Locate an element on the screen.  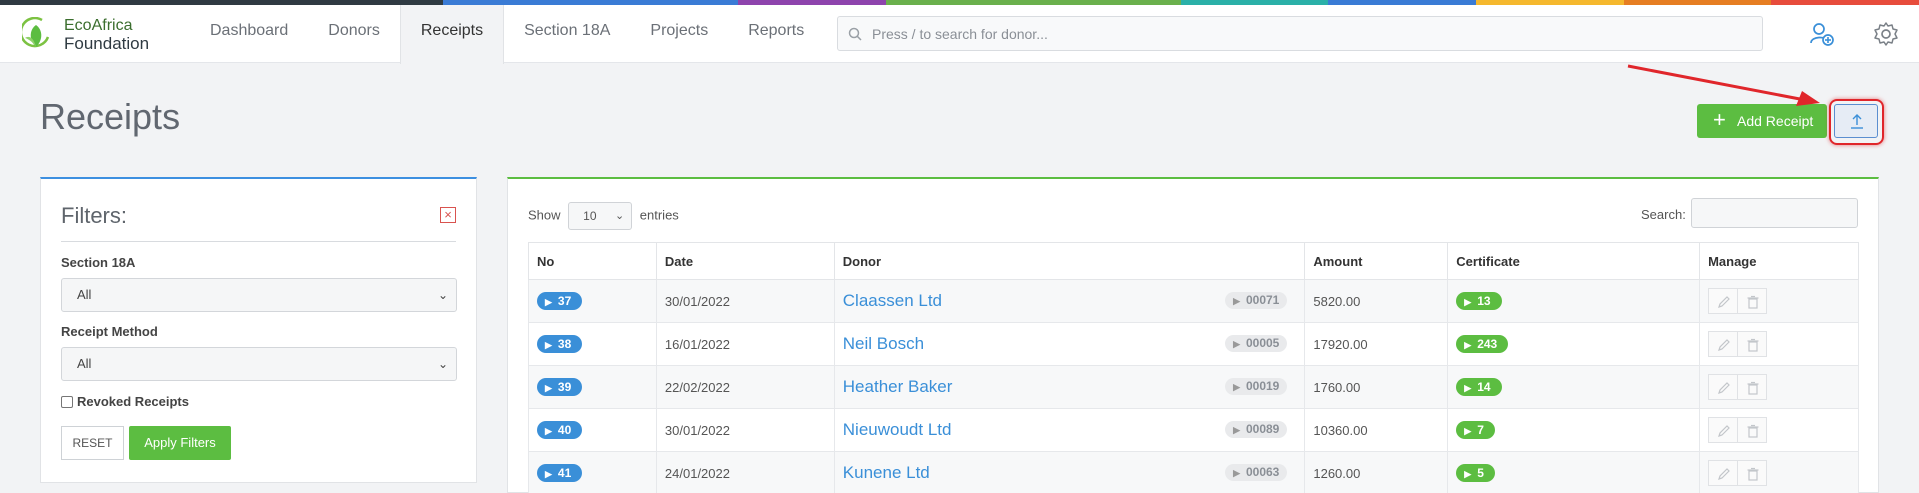
col-header-donor: Donor is located at coordinates (1069, 261).